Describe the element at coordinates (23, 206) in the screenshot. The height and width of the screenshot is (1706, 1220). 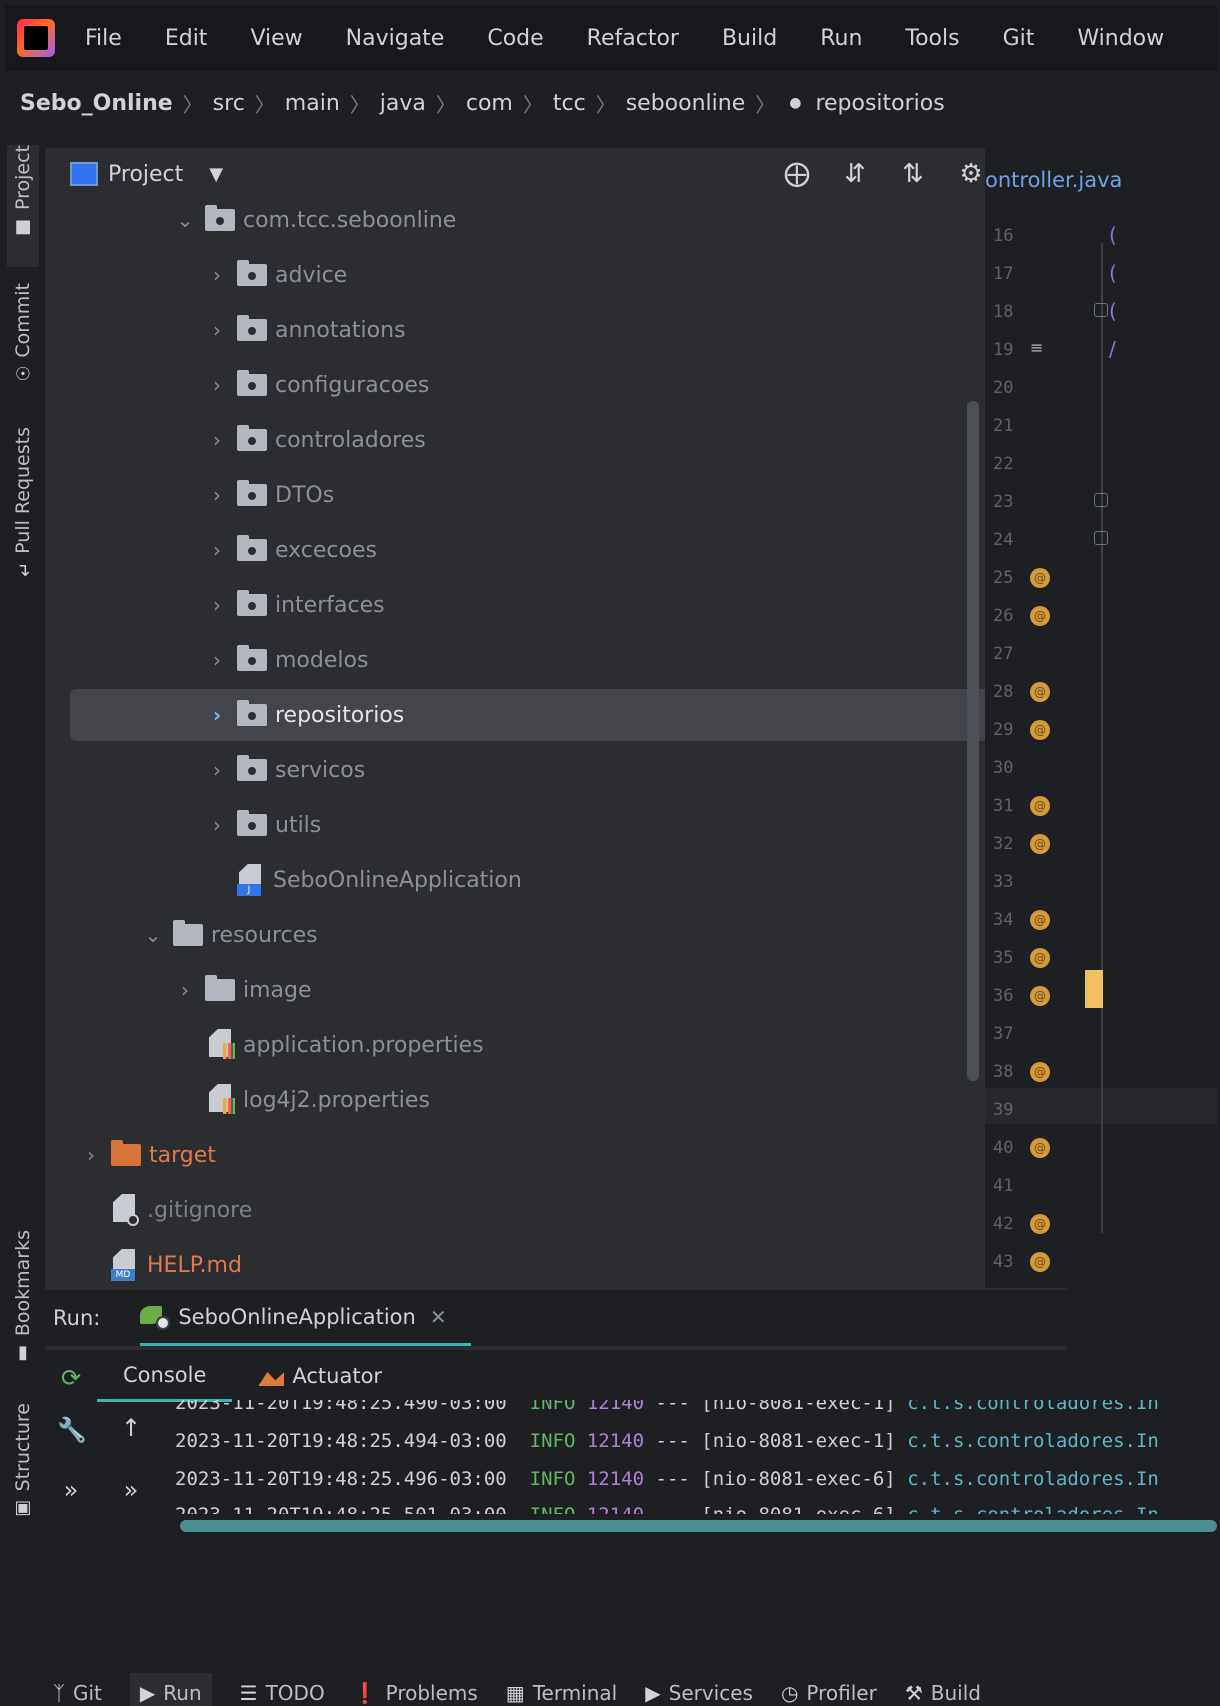
I see `tool-tab-project: Project ■` at that location.